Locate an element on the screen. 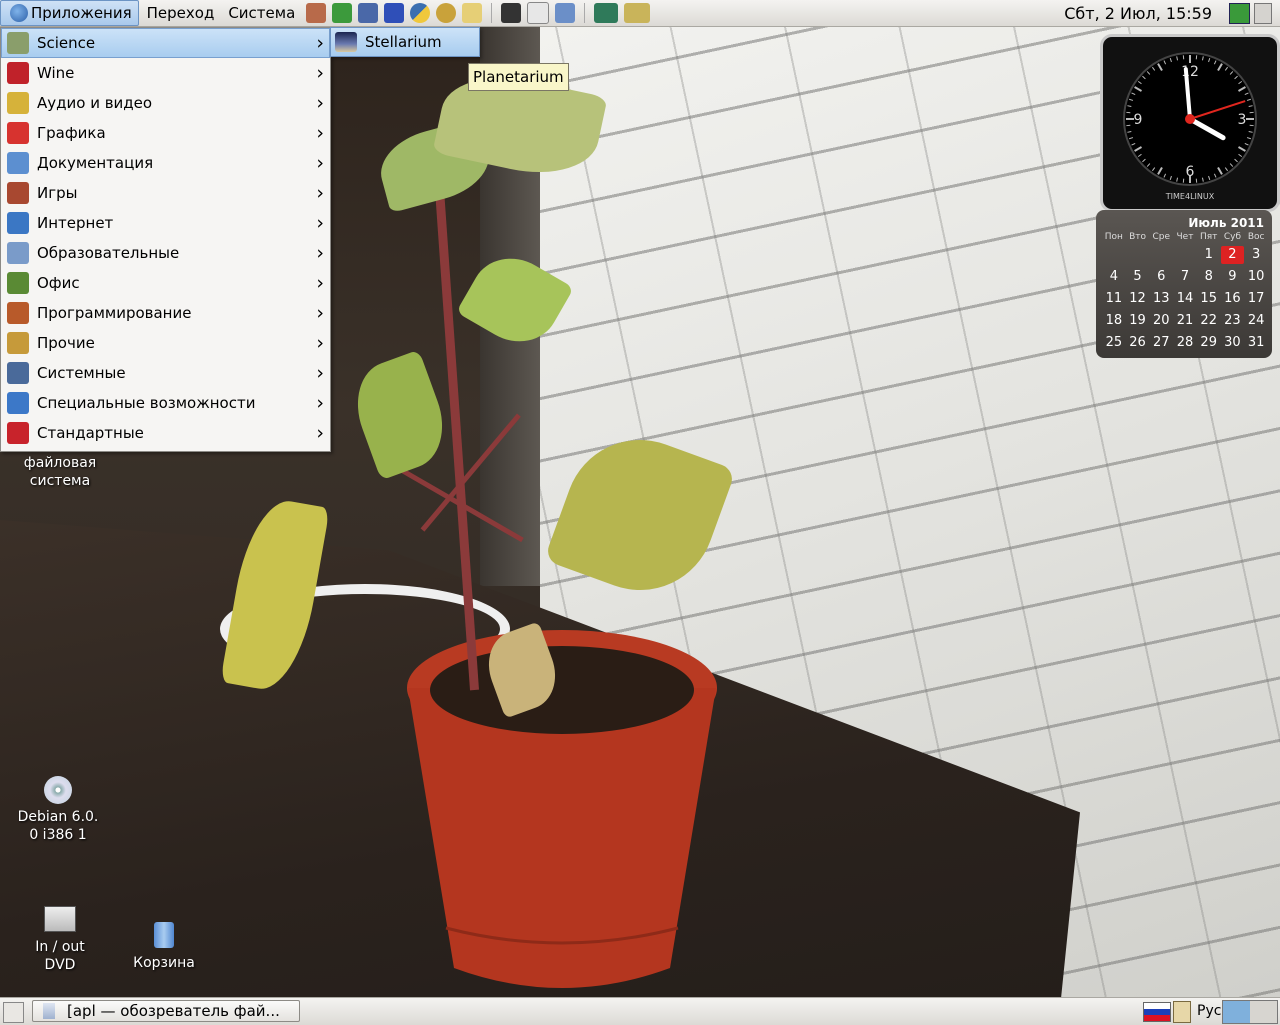 The width and height of the screenshot is (1280, 1025). logout-icon is located at coordinates (1239, 13).